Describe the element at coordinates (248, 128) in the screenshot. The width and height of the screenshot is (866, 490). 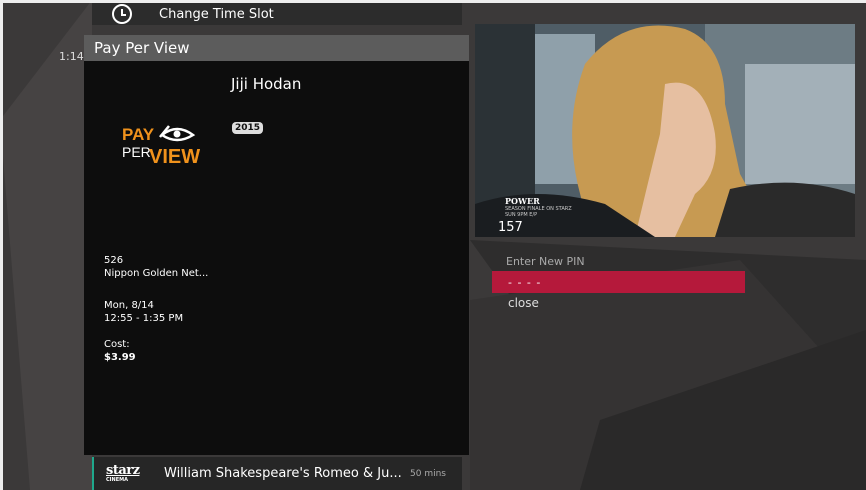
I see `year-badge: 2015` at that location.